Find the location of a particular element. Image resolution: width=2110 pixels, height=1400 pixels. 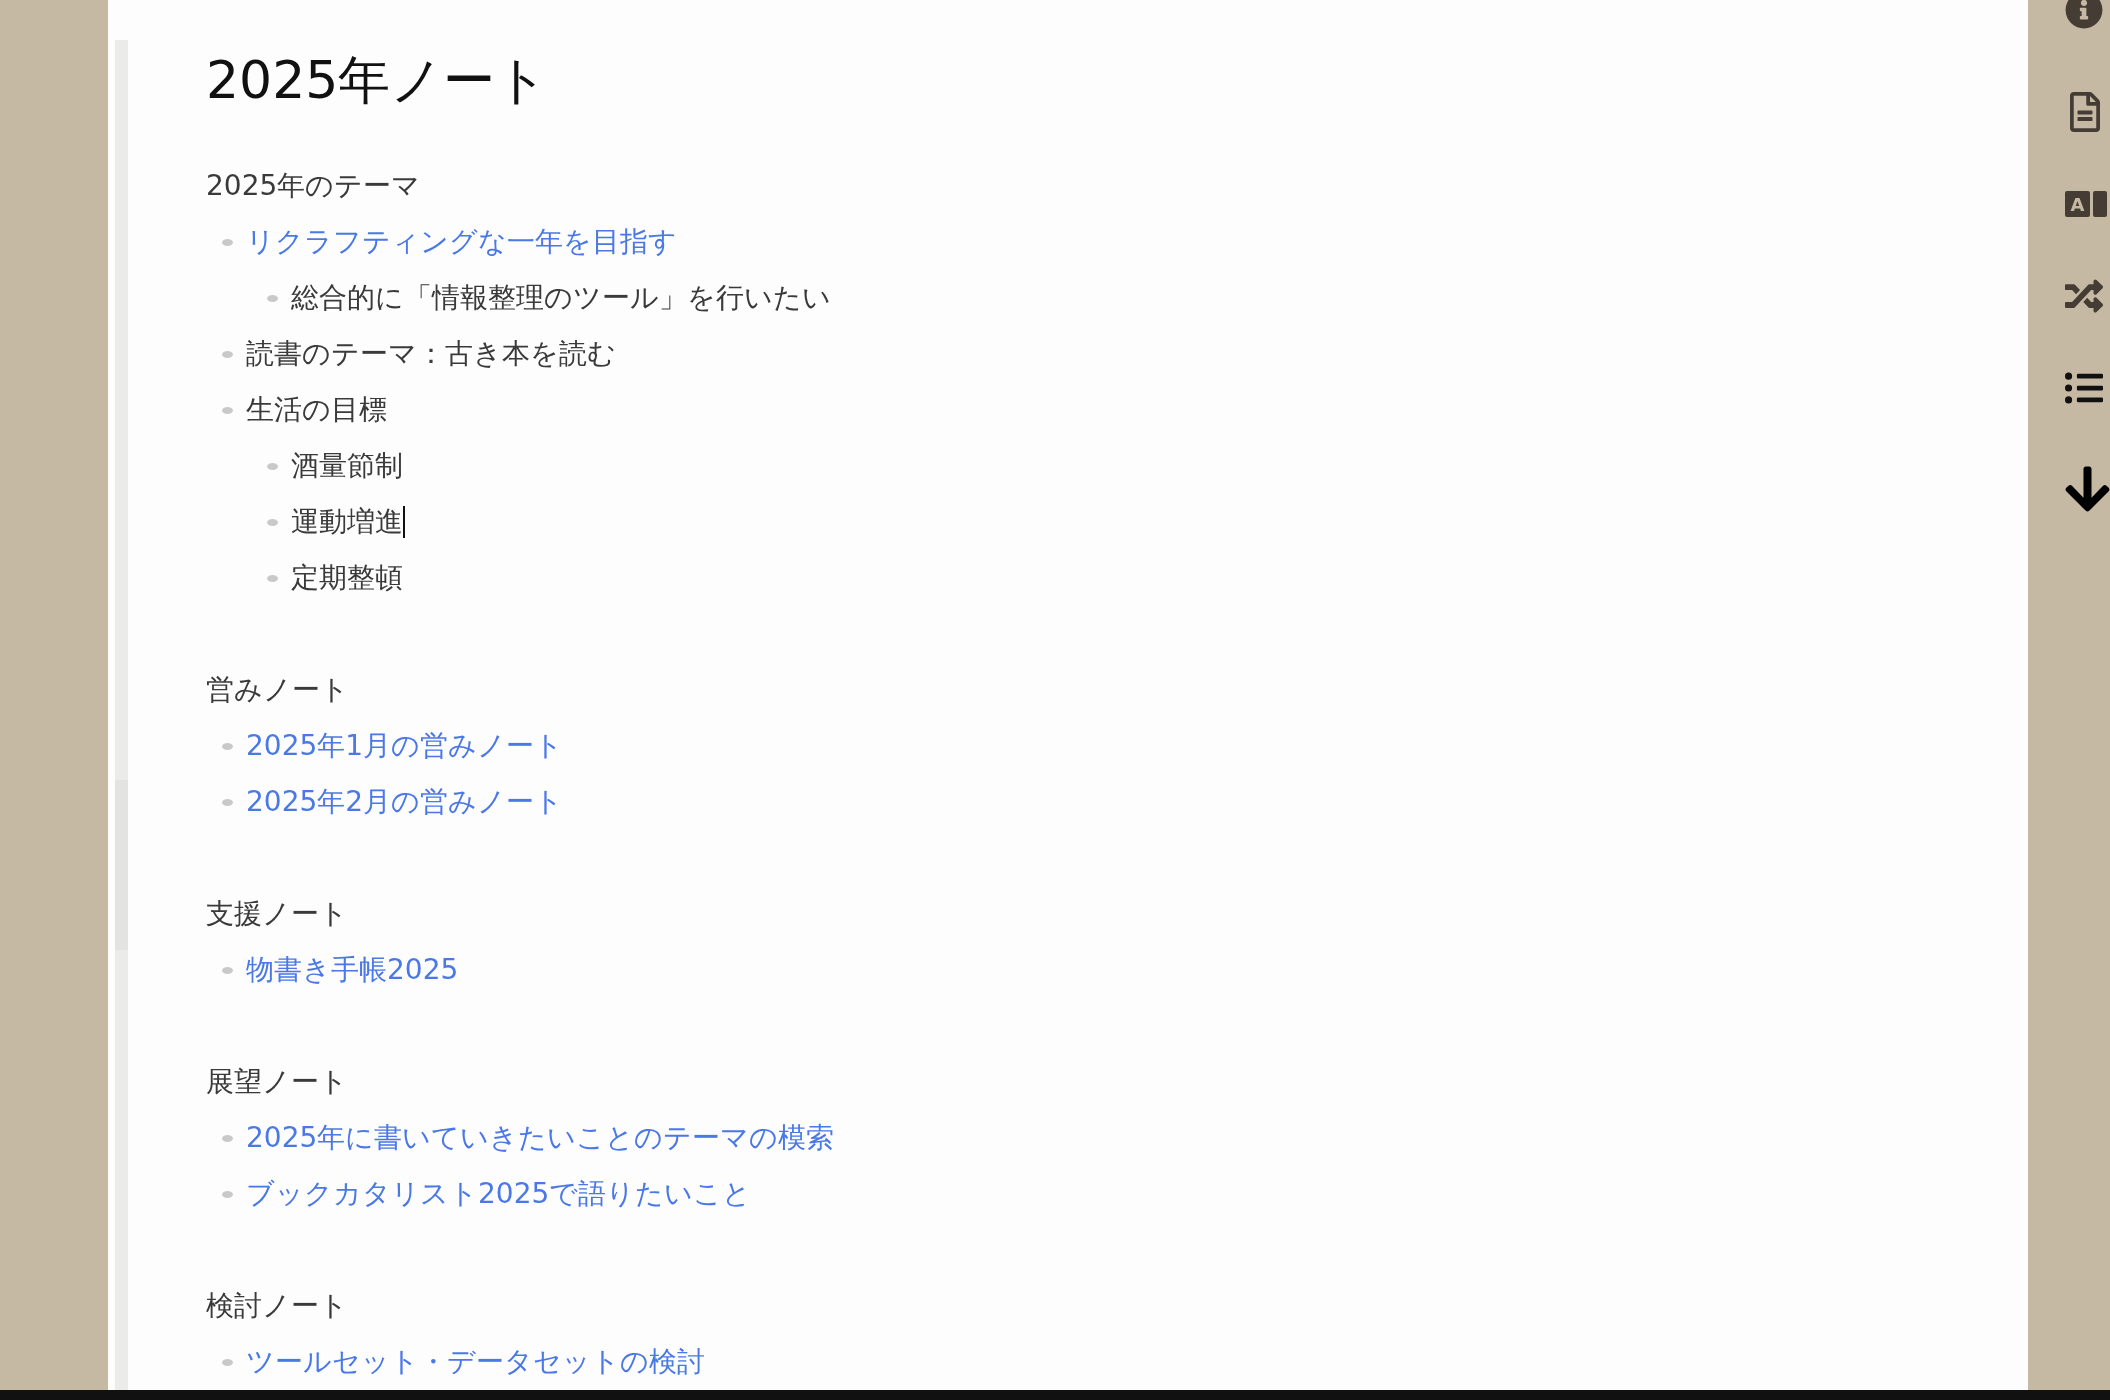

note-link: 2025年に書いていきたいことのテーマの模索 is located at coordinates (540, 1138).